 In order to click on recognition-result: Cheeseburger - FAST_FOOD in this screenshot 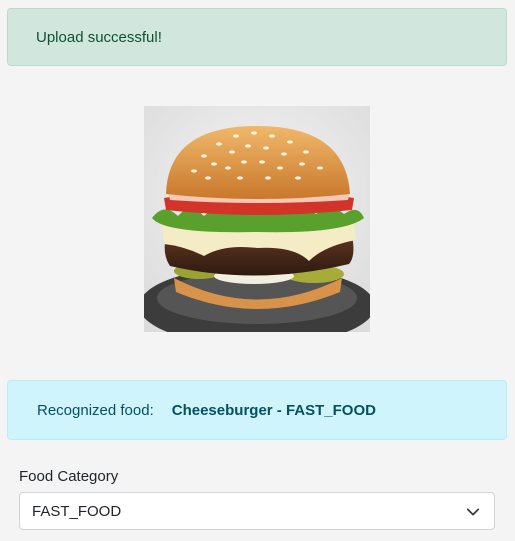, I will do `click(273, 410)`.